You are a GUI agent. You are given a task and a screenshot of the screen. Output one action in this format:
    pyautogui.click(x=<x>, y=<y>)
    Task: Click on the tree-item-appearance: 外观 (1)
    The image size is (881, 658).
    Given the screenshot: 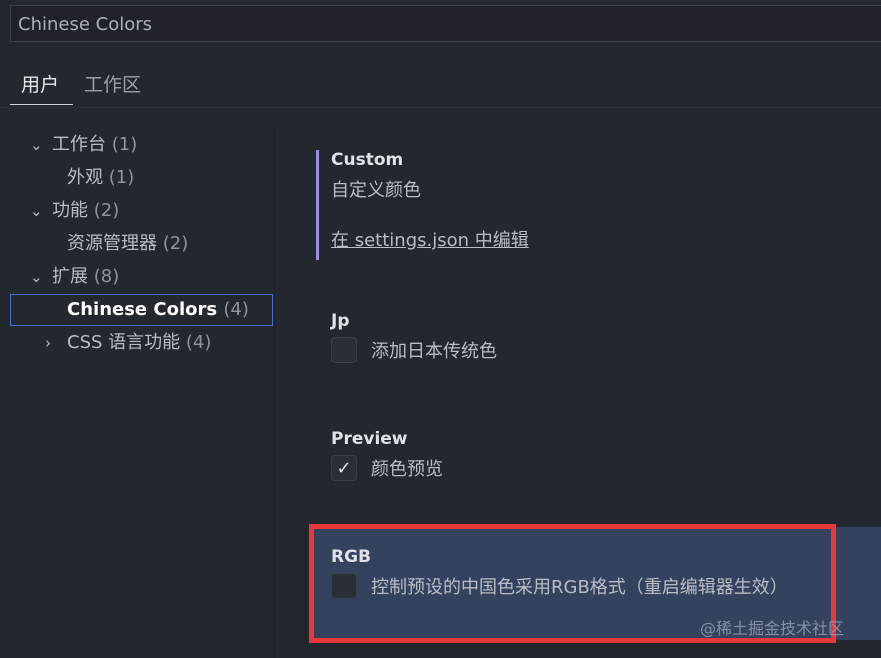 What is the action you would take?
    pyautogui.click(x=100, y=178)
    